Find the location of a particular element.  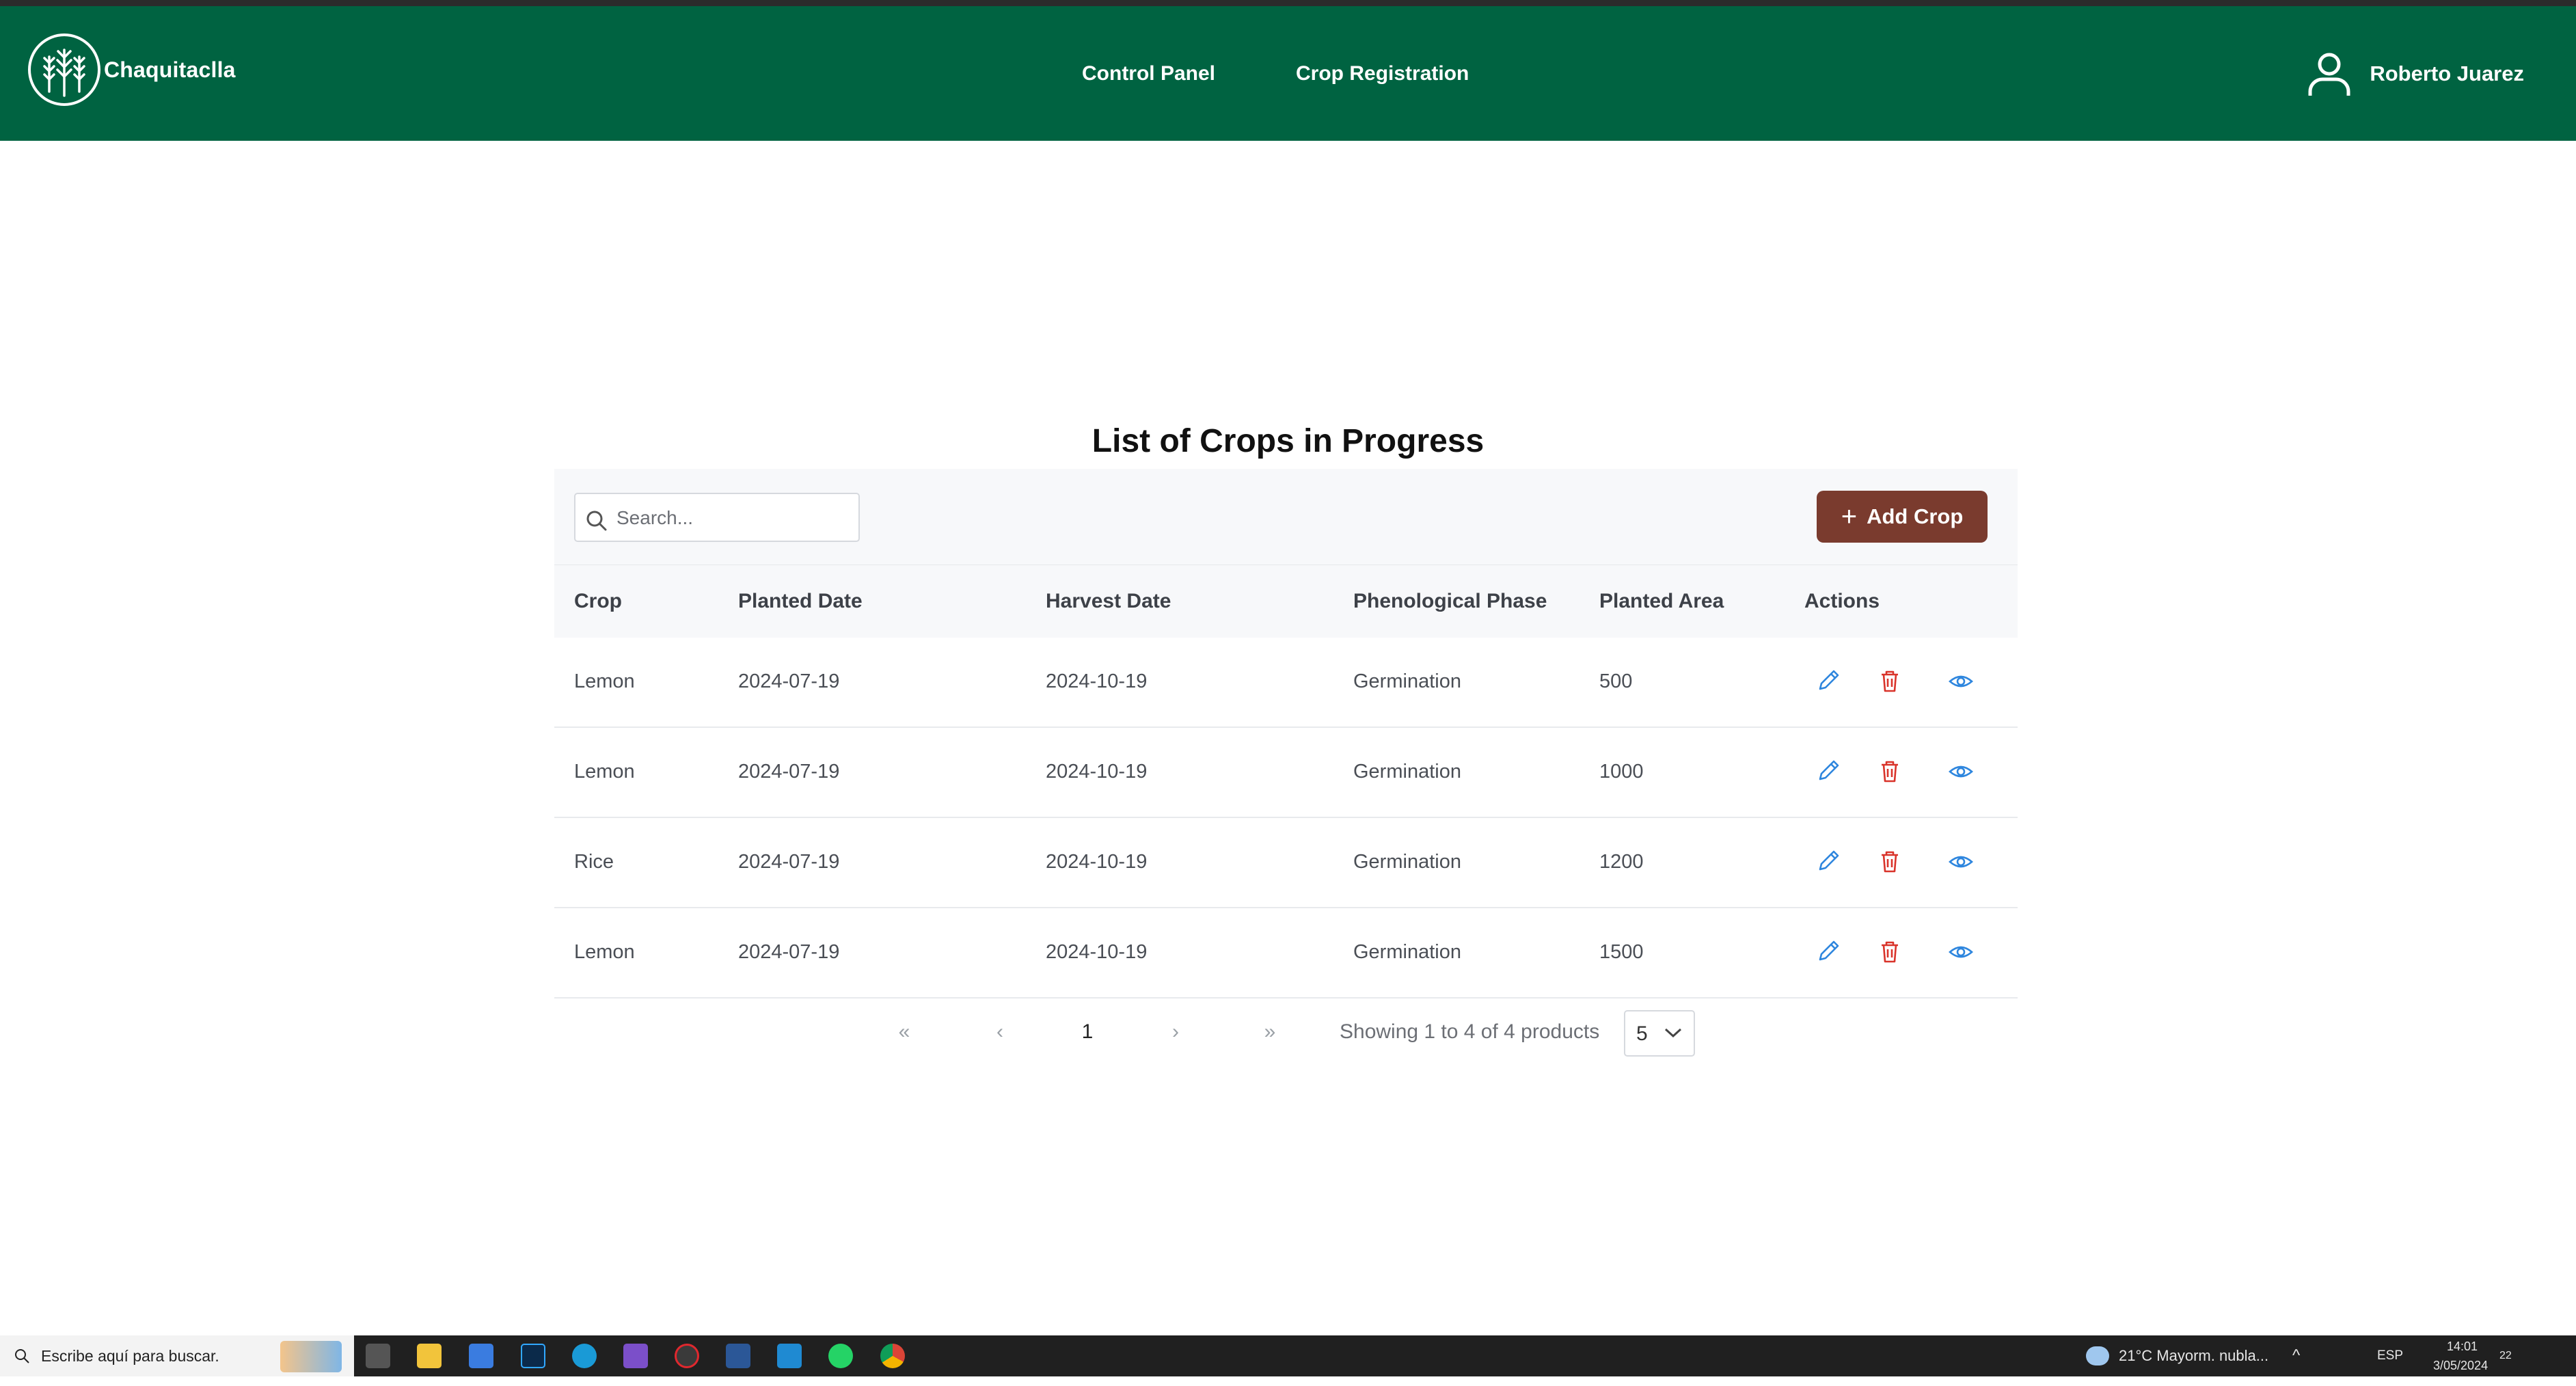

search-input is located at coordinates (735, 518).